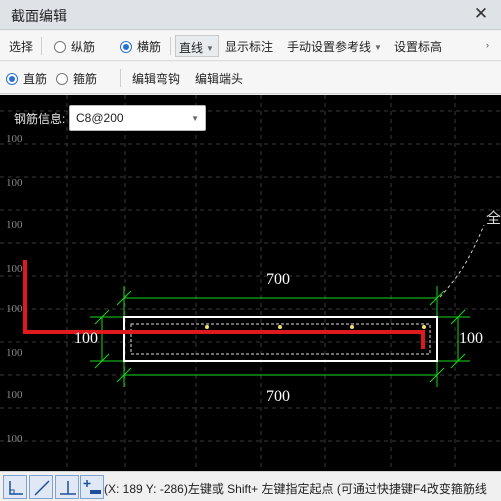 Image resolution: width=501 pixels, height=501 pixels. I want to click on longitudinal-radio: 纵筋, so click(74, 46).